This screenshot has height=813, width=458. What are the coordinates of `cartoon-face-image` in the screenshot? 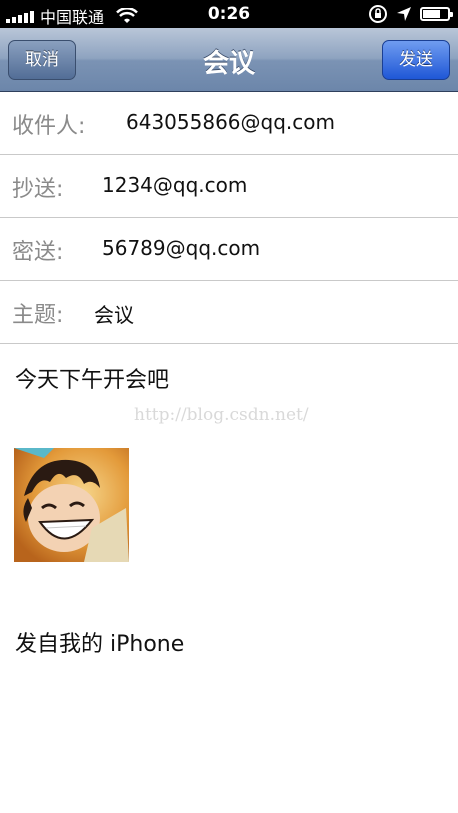 It's located at (71, 505).